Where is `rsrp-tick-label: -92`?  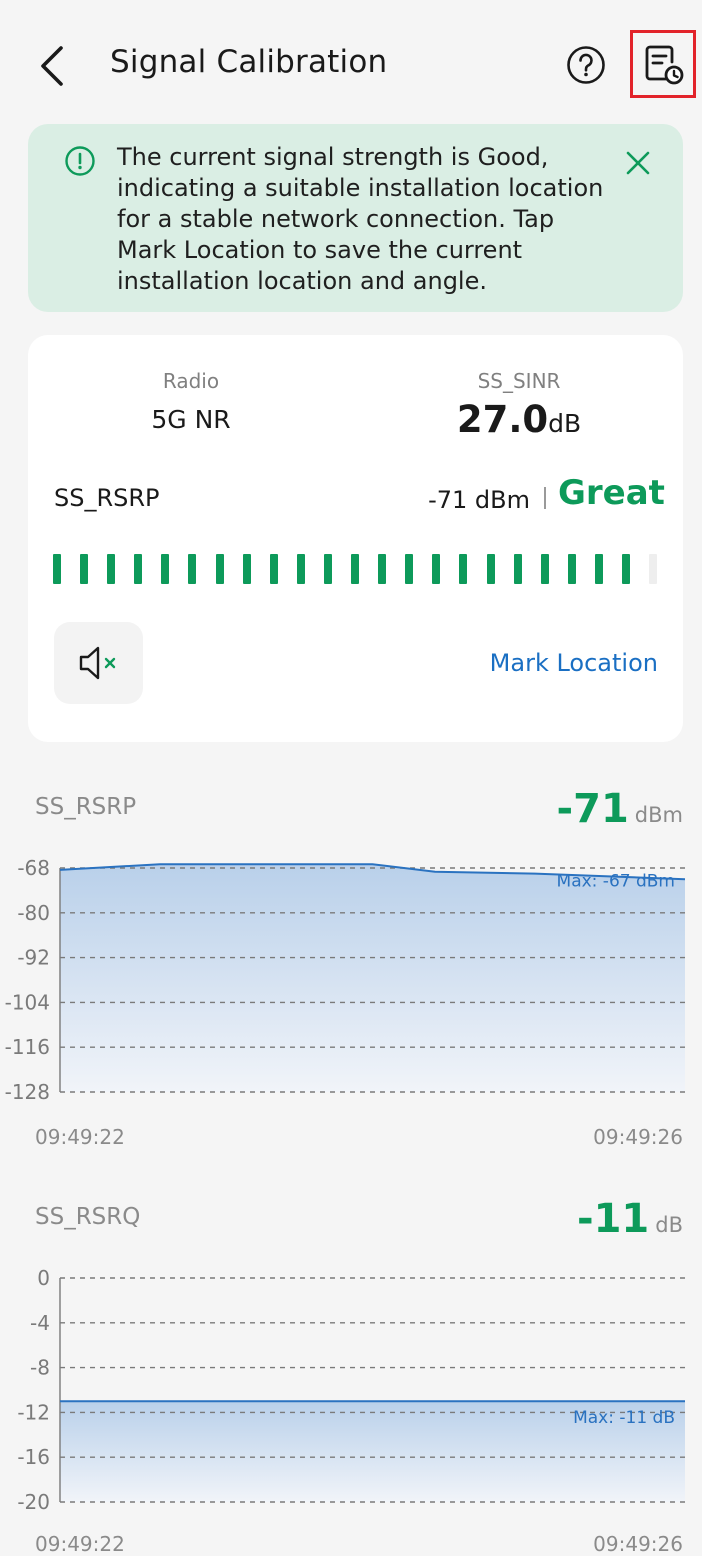 rsrp-tick-label: -92 is located at coordinates (33, 958).